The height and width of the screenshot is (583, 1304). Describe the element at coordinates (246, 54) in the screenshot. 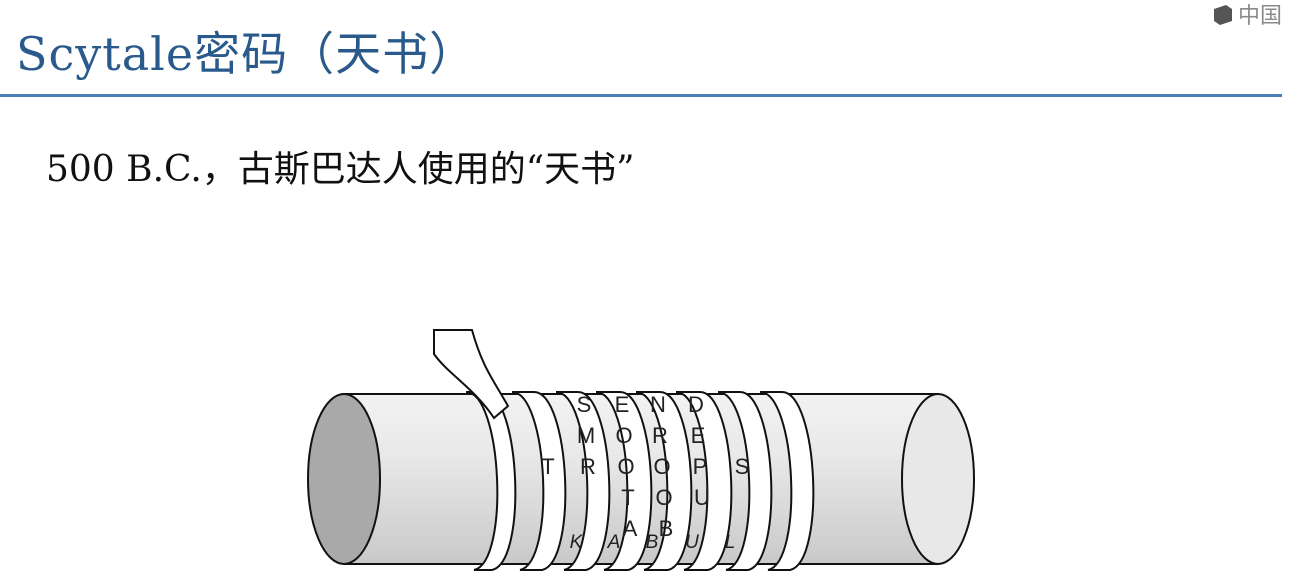

I see `slide-title: Scytale密码（天书）` at that location.